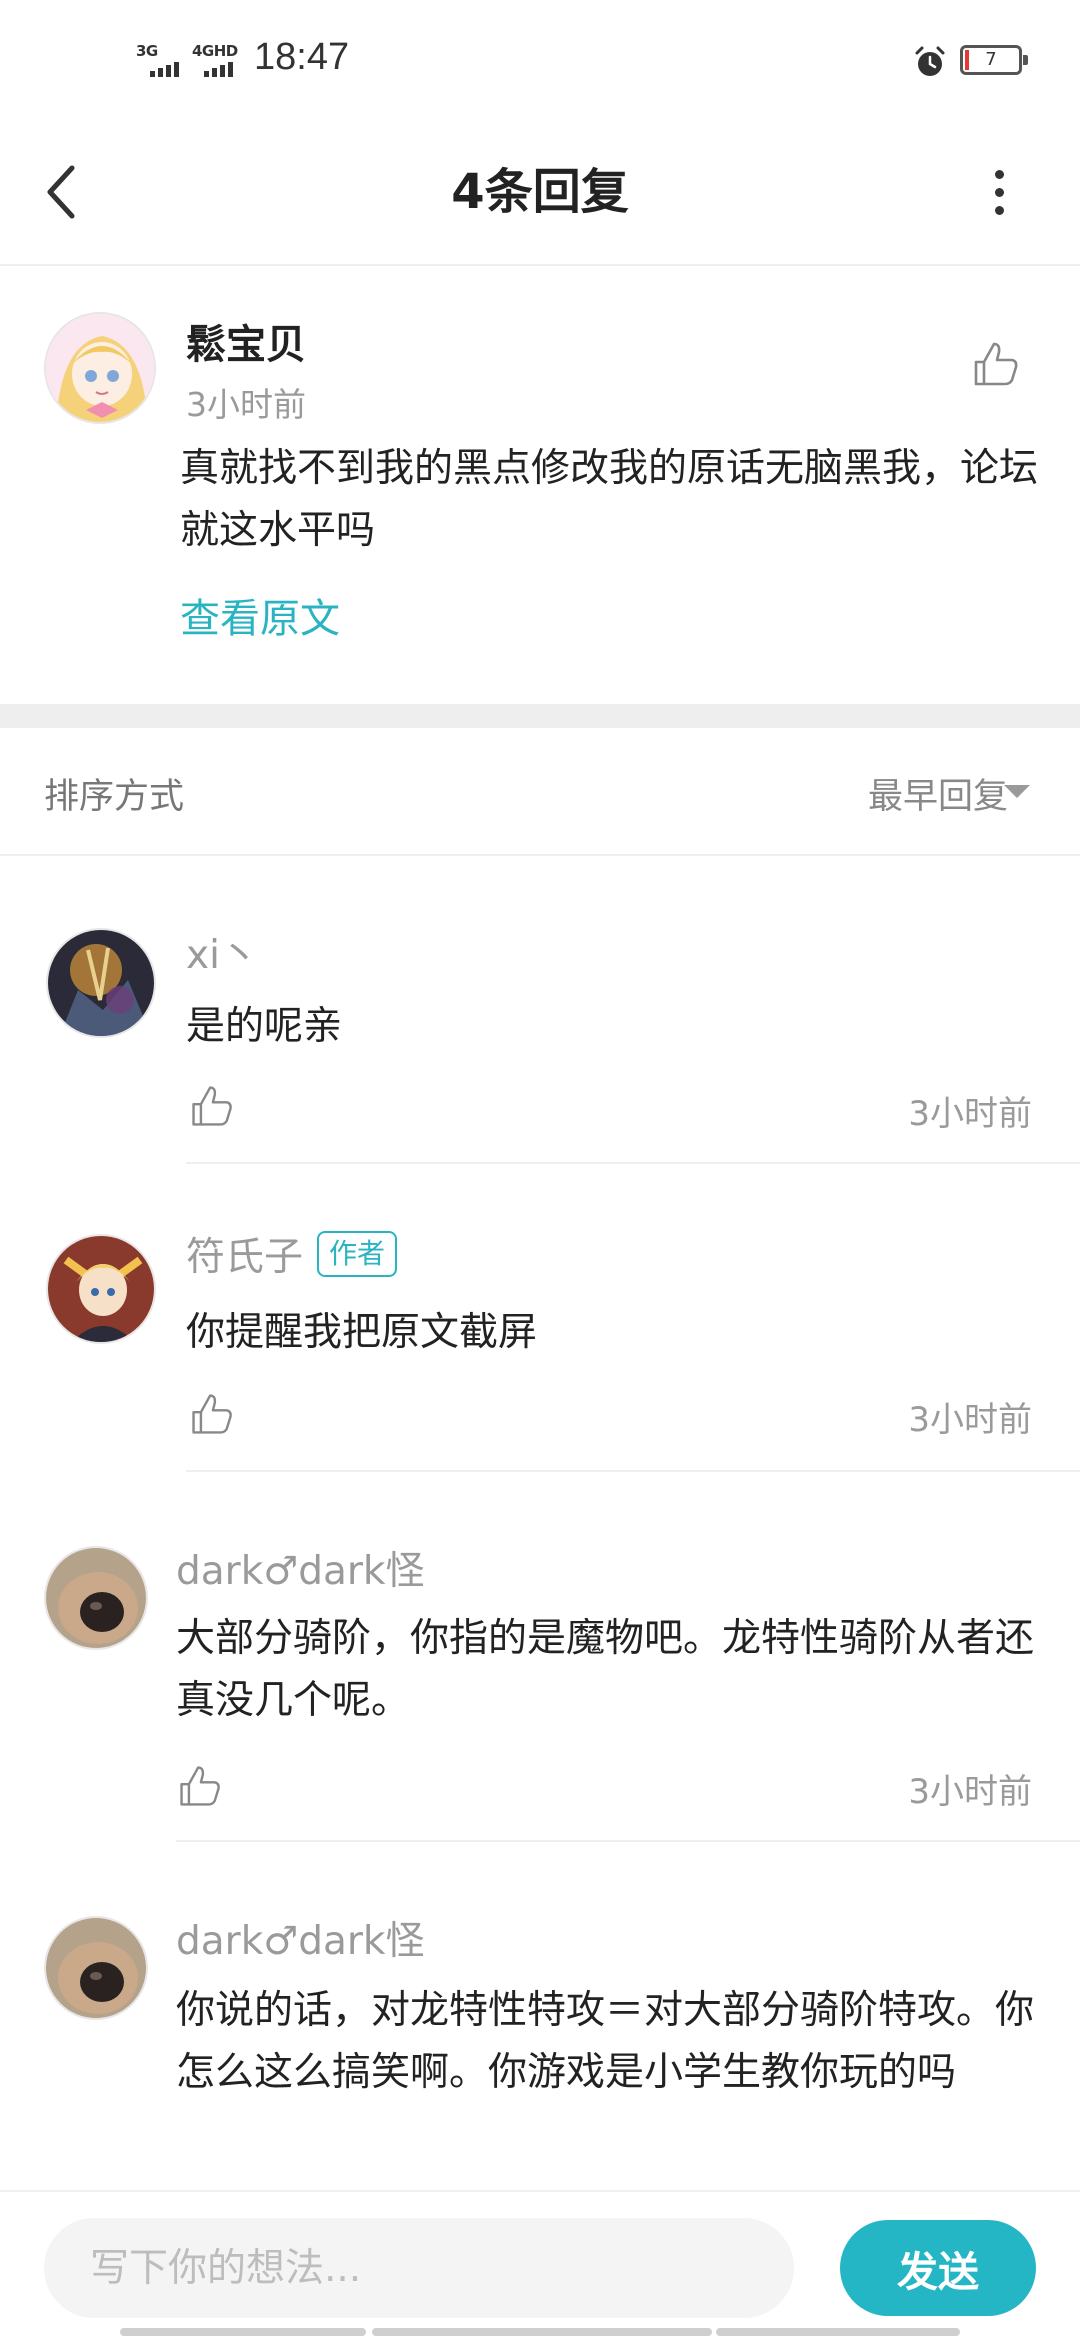 The image size is (1080, 2340). I want to click on reply-item: xi丶 是的呢亲 3小时前, so click(540, 1011).